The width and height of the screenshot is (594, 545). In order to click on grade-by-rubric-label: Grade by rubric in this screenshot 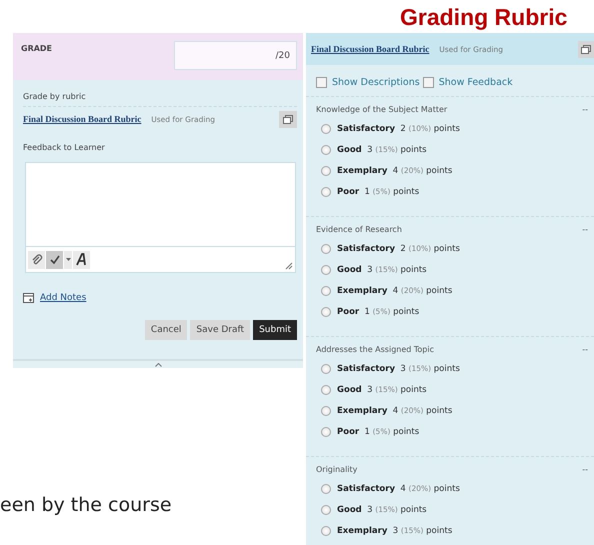, I will do `click(160, 99)`.